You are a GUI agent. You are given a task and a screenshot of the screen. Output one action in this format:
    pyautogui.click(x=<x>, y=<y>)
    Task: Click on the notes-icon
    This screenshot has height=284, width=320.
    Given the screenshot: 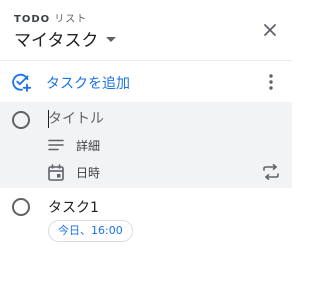 What is the action you would take?
    pyautogui.click(x=56, y=145)
    